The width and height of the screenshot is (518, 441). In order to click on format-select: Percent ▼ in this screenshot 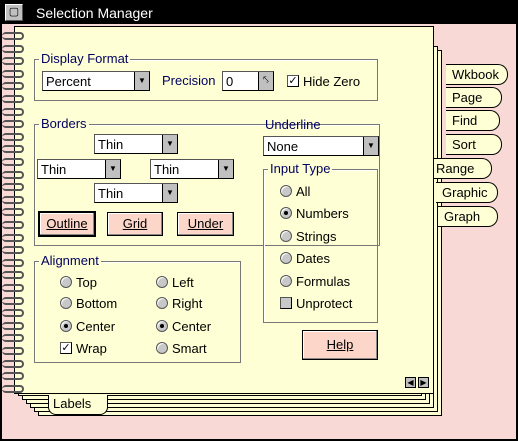, I will do `click(96, 81)`.